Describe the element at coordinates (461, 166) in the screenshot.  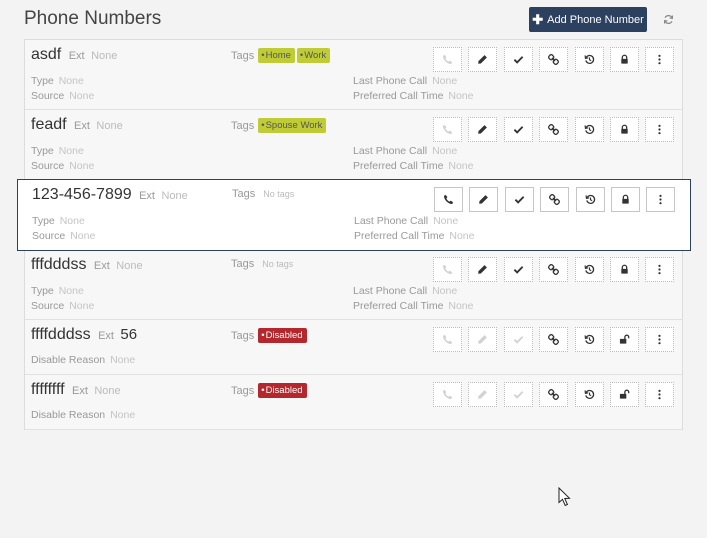
I see `preferred-time-value: None` at that location.